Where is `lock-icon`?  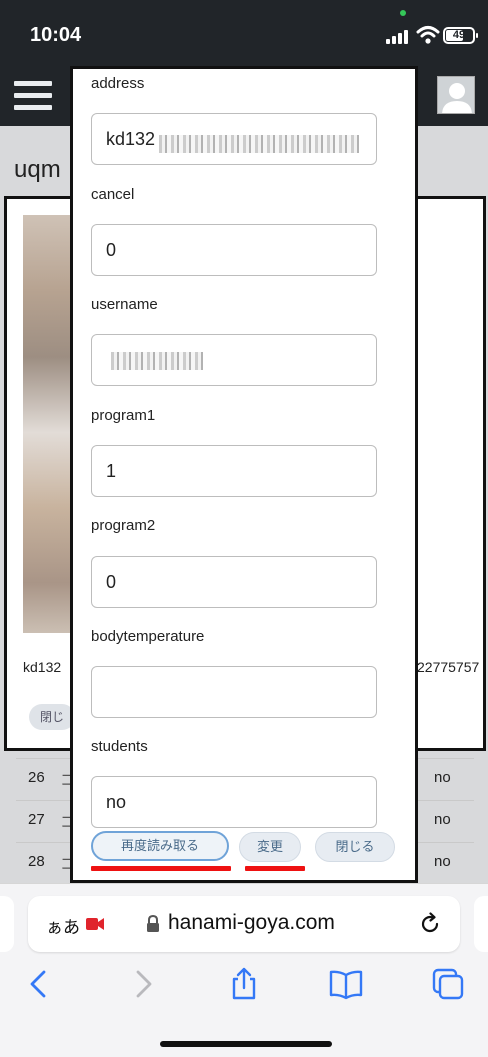 lock-icon is located at coordinates (153, 923).